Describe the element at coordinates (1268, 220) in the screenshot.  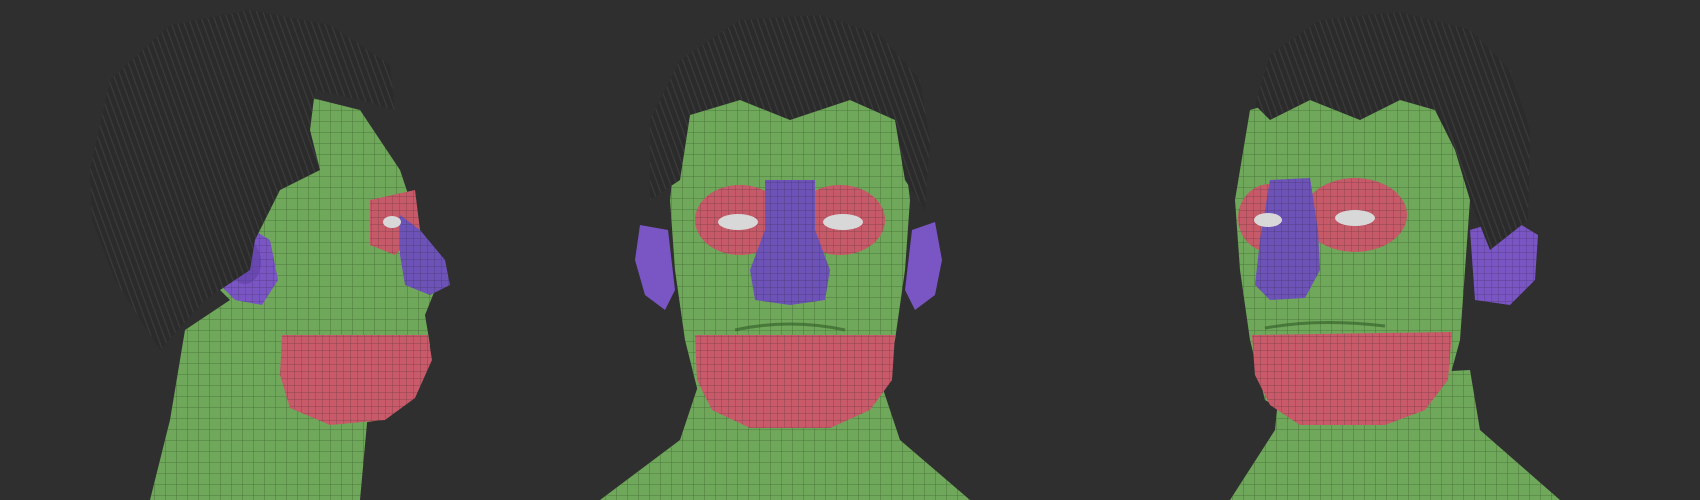
I see `tq-eyeball-left` at that location.